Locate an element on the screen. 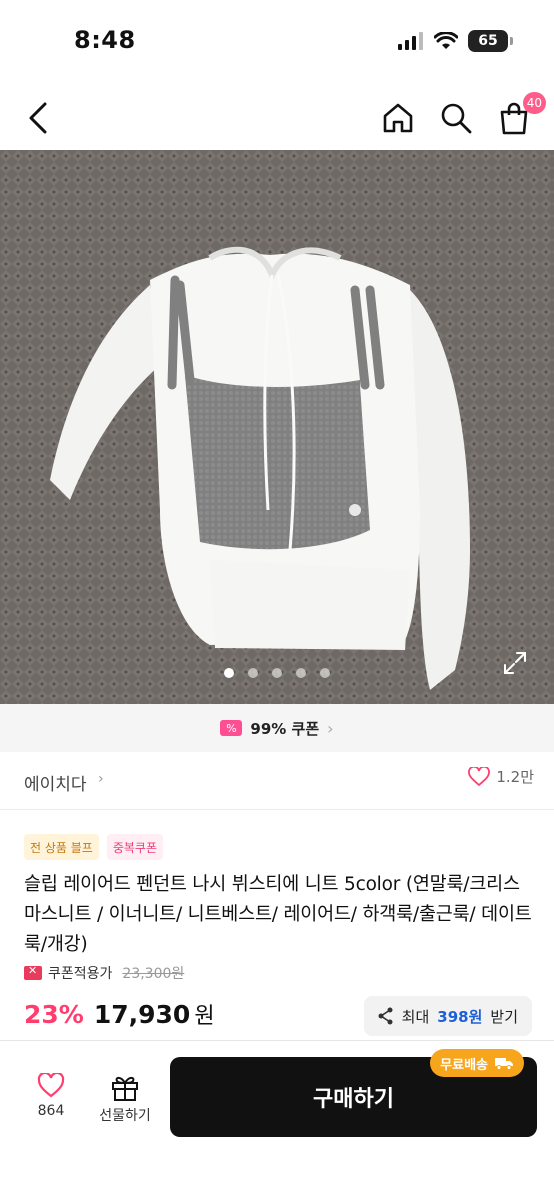 The width and height of the screenshot is (554, 1200). battery-level: 65 is located at coordinates (488, 41).